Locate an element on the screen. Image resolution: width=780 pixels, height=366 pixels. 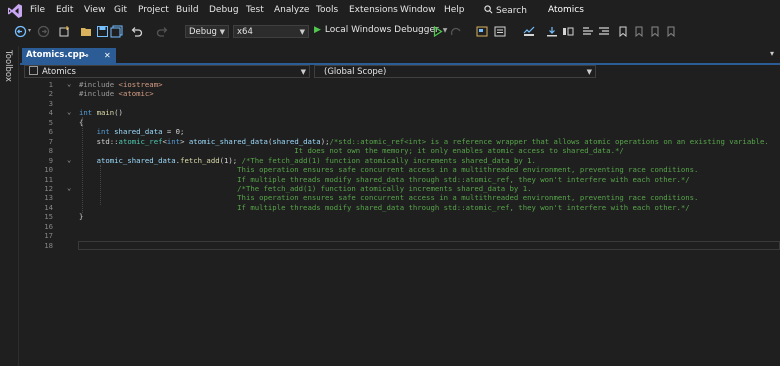
line-number: 15 is located at coordinates (48, 217).